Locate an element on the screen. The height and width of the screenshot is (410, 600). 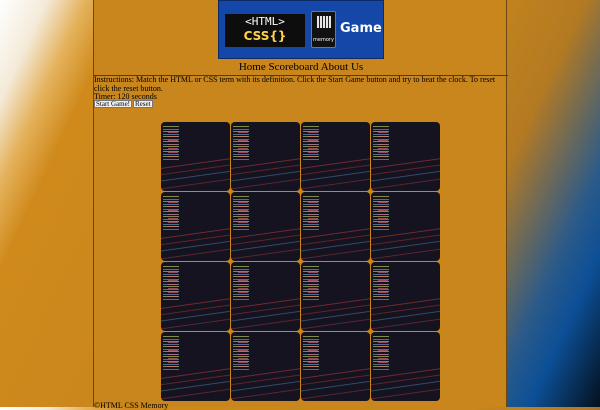
memory-chip-graphic is located at coordinates (324, 22).